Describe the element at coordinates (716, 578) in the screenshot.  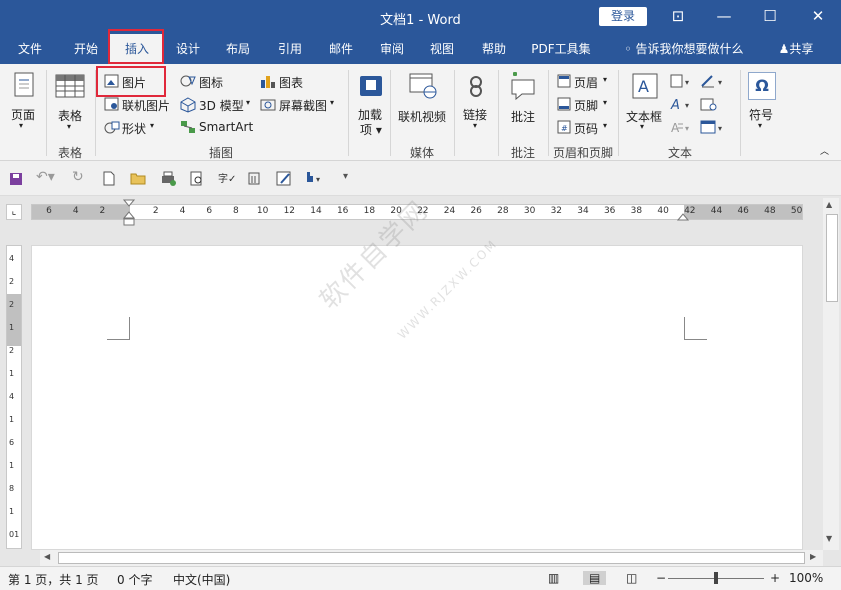
I see `zoom-slider-thumb` at that location.